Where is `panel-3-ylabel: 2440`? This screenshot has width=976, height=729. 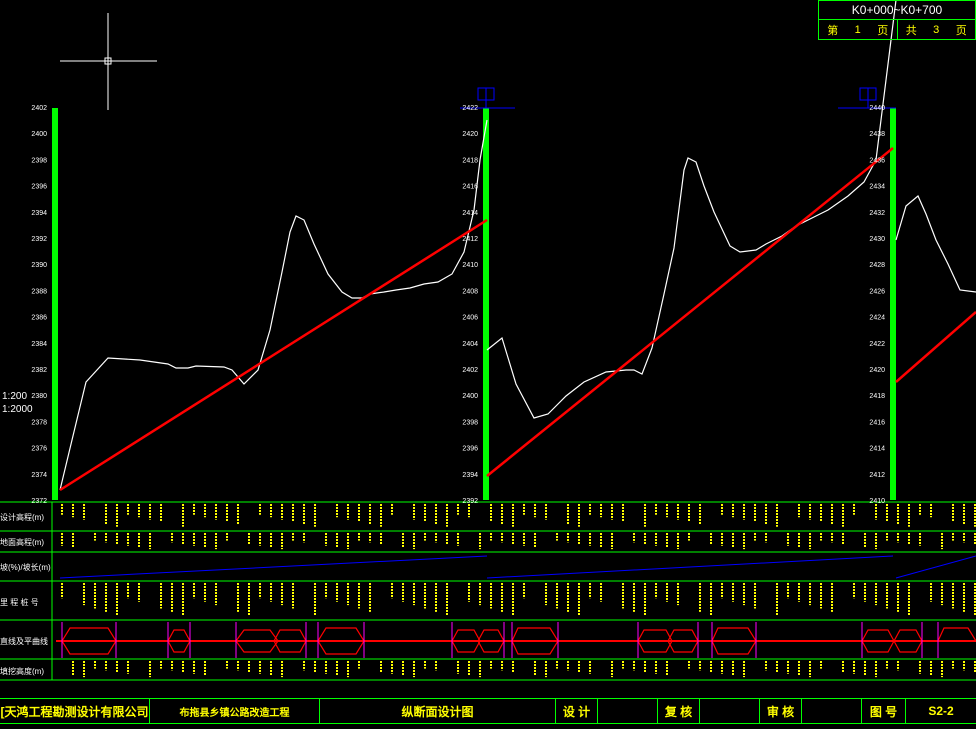
panel-3-ylabel: 2440 is located at coordinates (877, 108).